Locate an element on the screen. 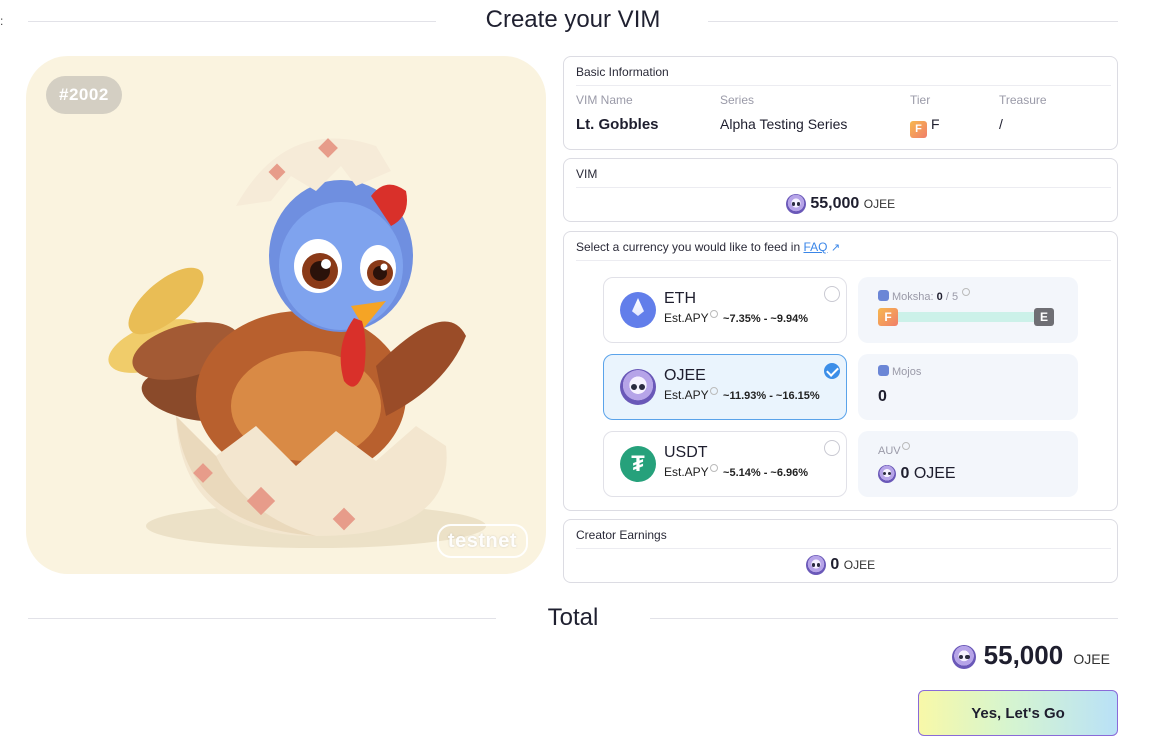  currency-apy: Est.APY ~5.14% - ~6.96% is located at coordinates (749, 471).